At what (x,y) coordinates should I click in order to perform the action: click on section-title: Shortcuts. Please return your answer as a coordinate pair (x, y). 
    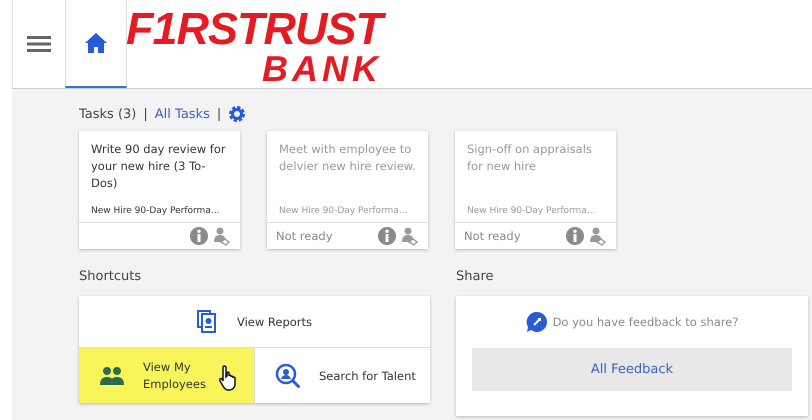
    Looking at the image, I should click on (110, 276).